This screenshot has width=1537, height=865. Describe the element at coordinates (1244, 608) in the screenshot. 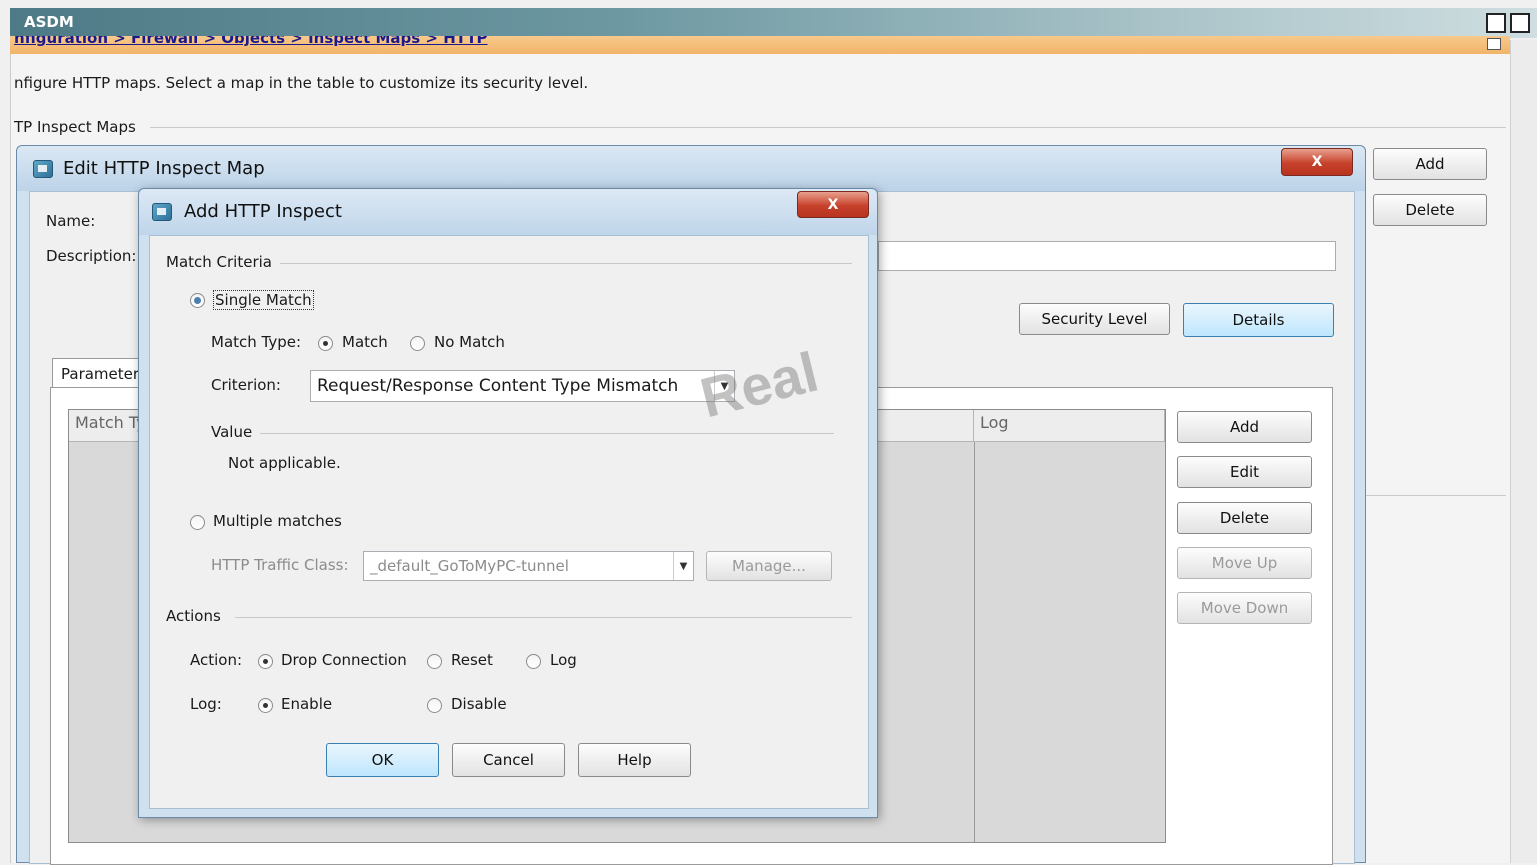

I see `move-down-button: Move Down` at that location.